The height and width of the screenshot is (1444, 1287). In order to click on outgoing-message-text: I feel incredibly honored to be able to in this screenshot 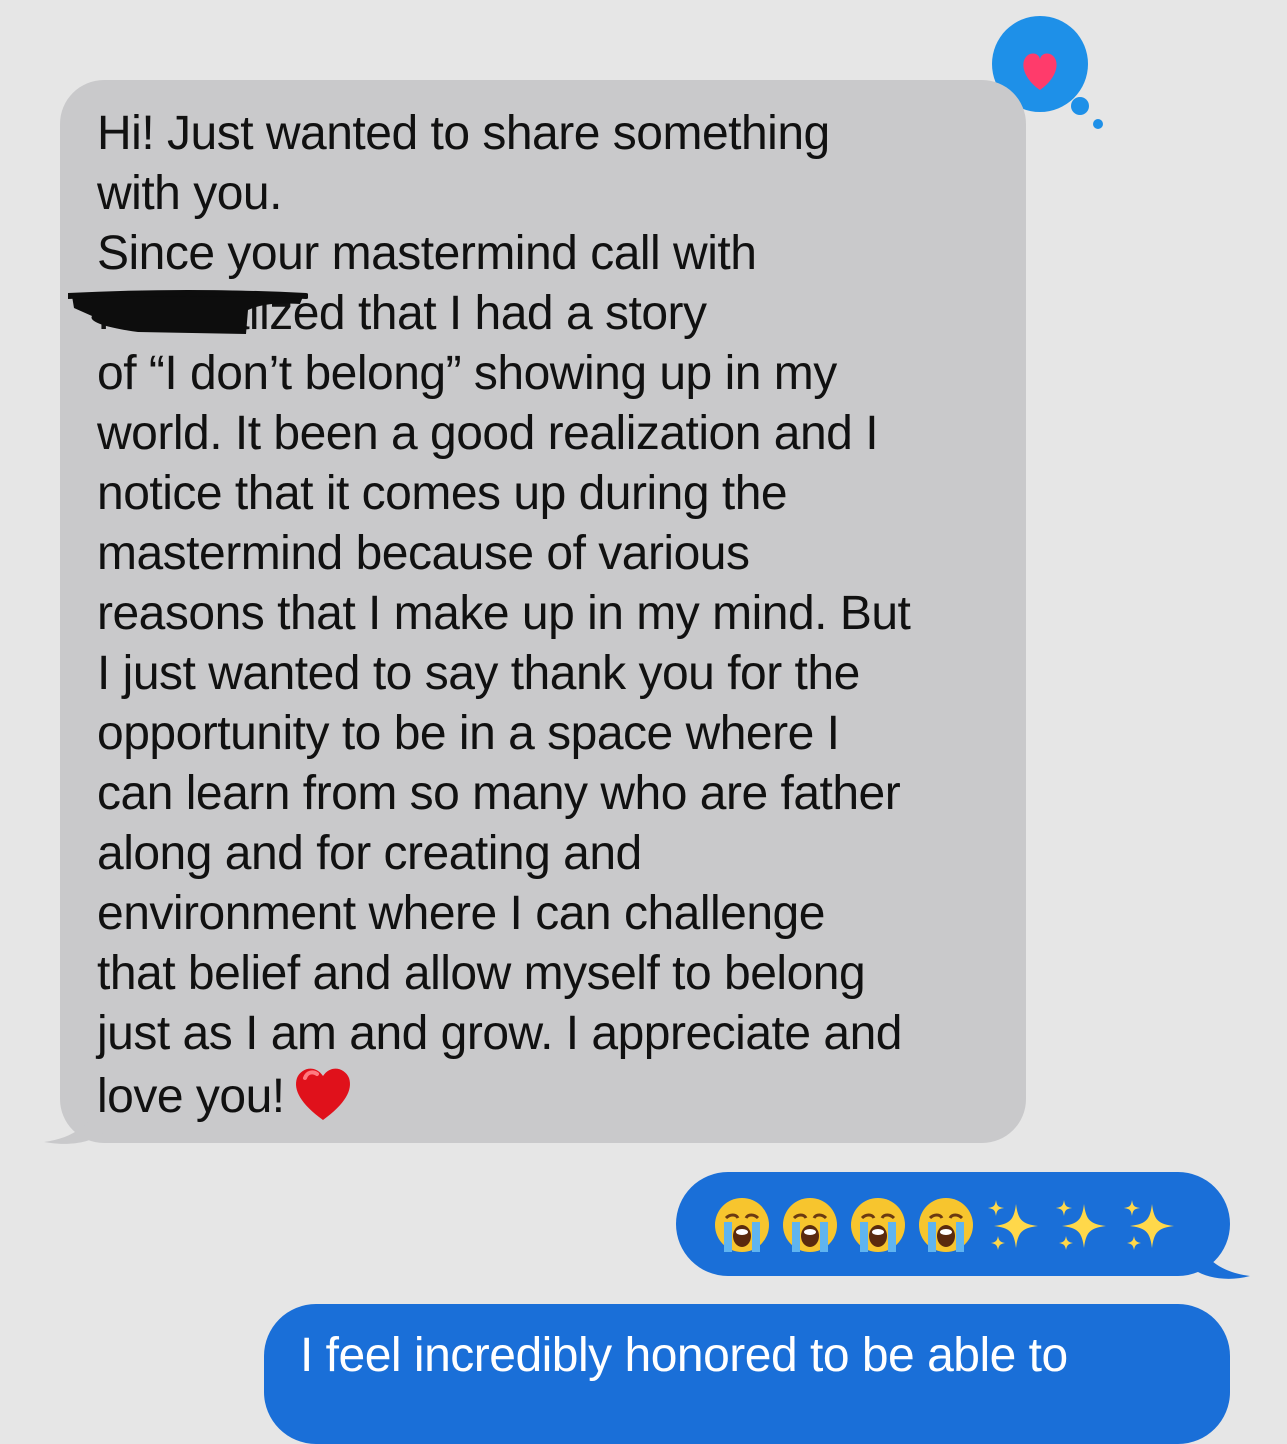, I will do `click(684, 1355)`.